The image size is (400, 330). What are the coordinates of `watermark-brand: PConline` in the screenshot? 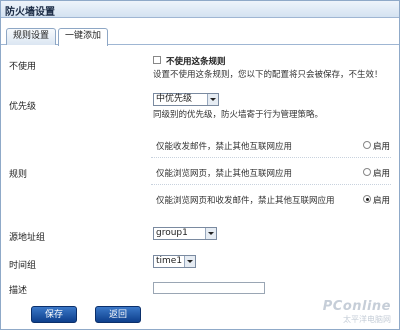 It's located at (356, 306).